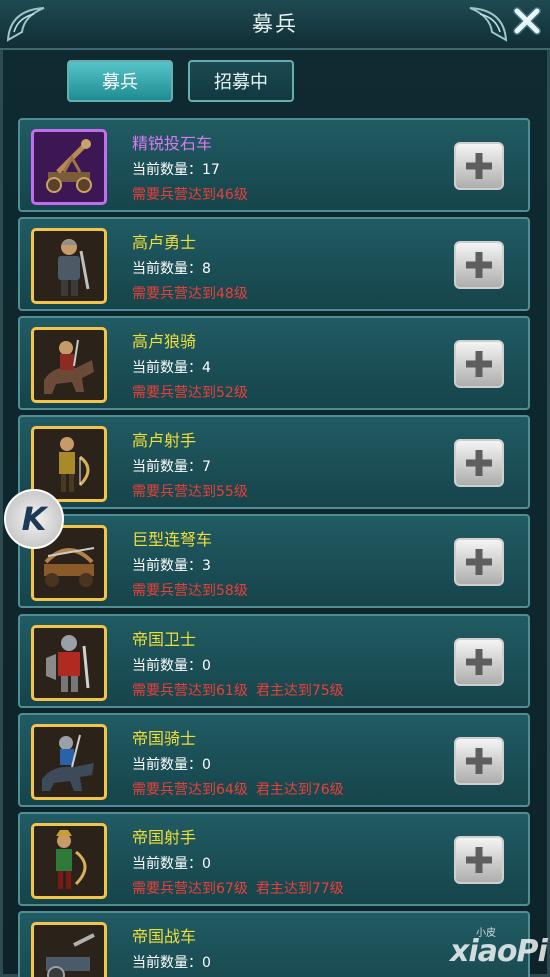 This screenshot has width=550, height=977. Describe the element at coordinates (164, 738) in the screenshot. I see `unit-name: 帝国骑士` at that location.